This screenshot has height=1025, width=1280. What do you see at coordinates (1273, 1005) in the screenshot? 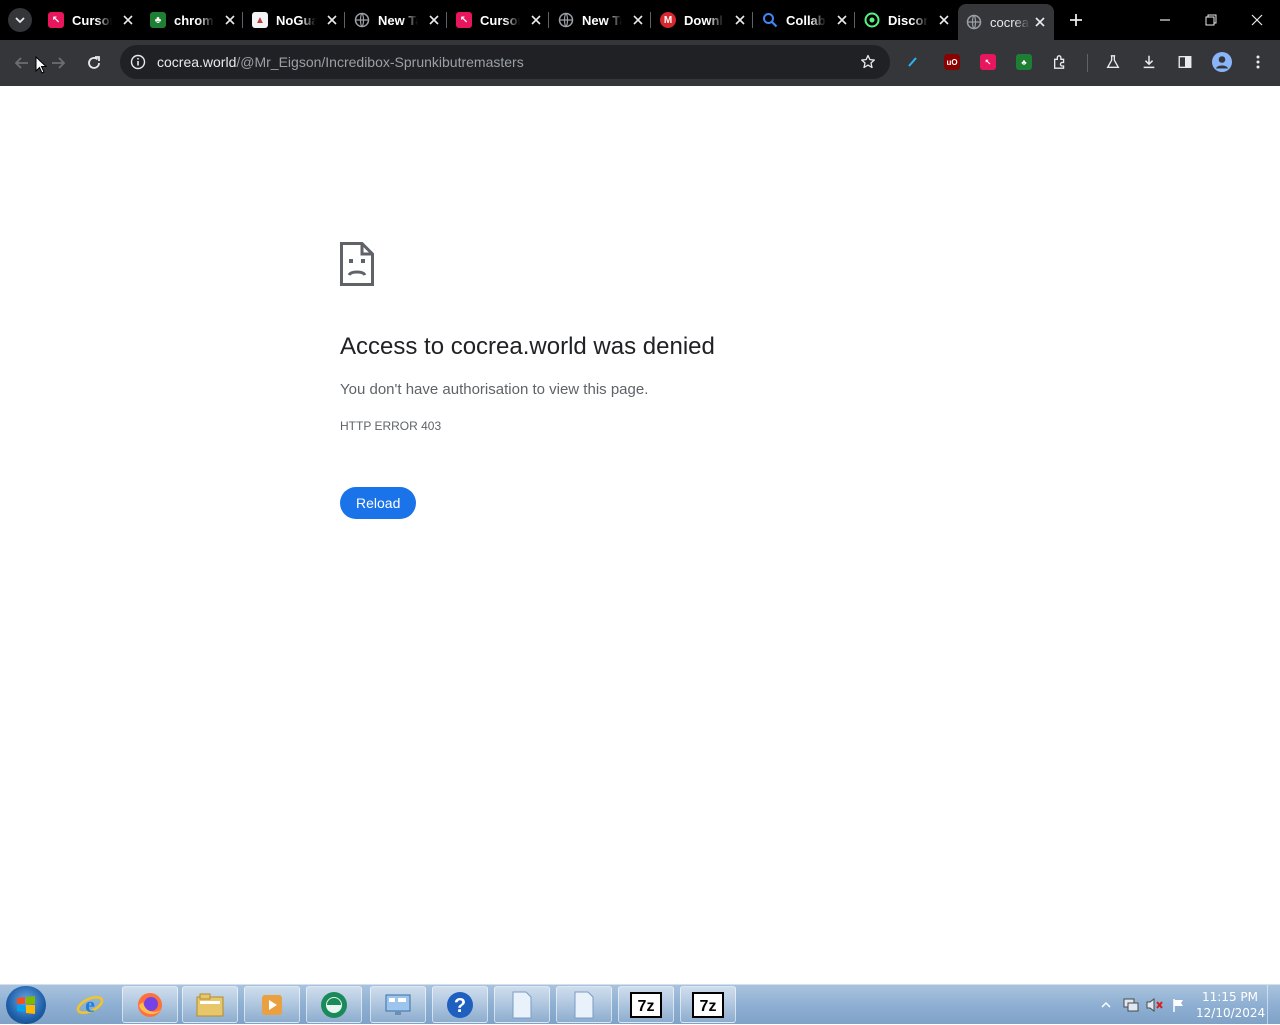
I see `show-desktop-button` at bounding box center [1273, 1005].